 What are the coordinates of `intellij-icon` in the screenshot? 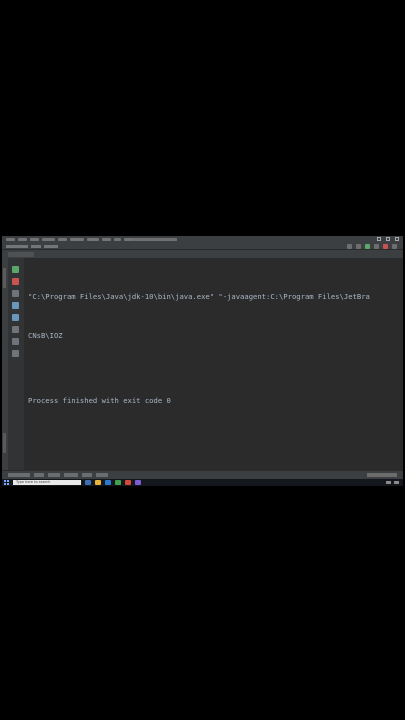 It's located at (138, 482).